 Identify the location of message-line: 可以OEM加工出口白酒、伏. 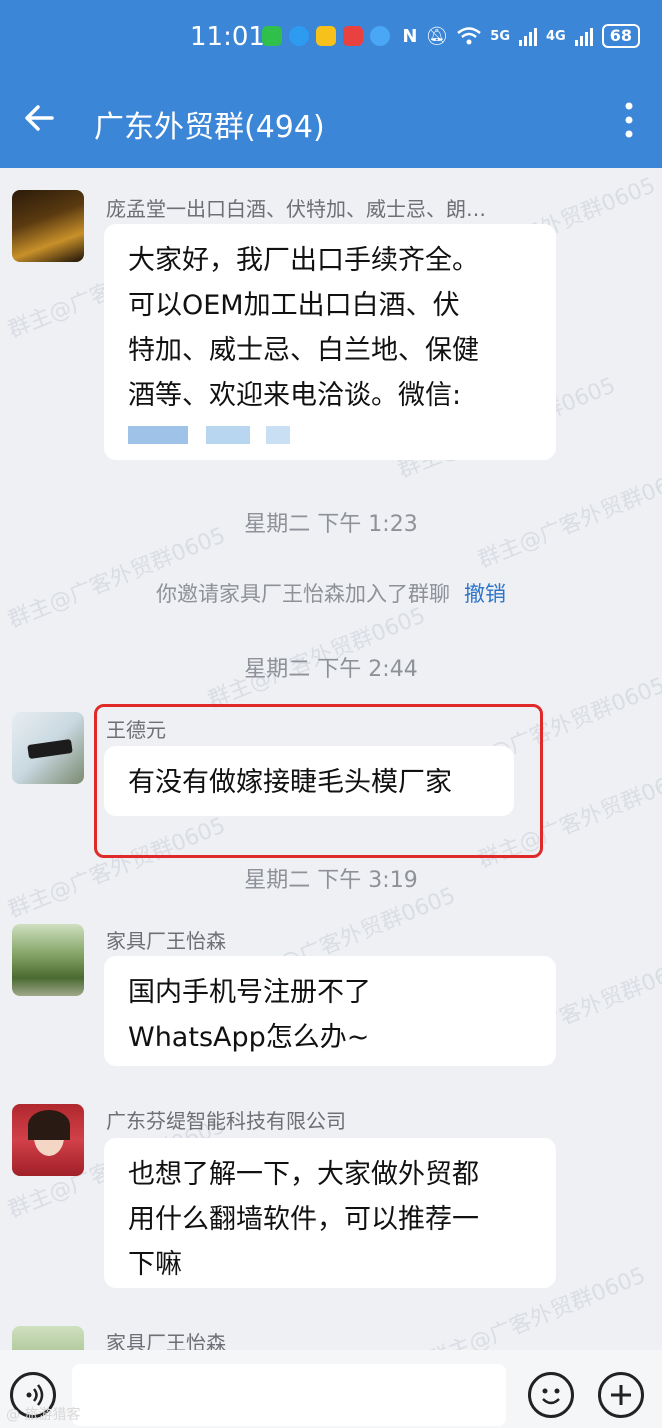
(294, 305).